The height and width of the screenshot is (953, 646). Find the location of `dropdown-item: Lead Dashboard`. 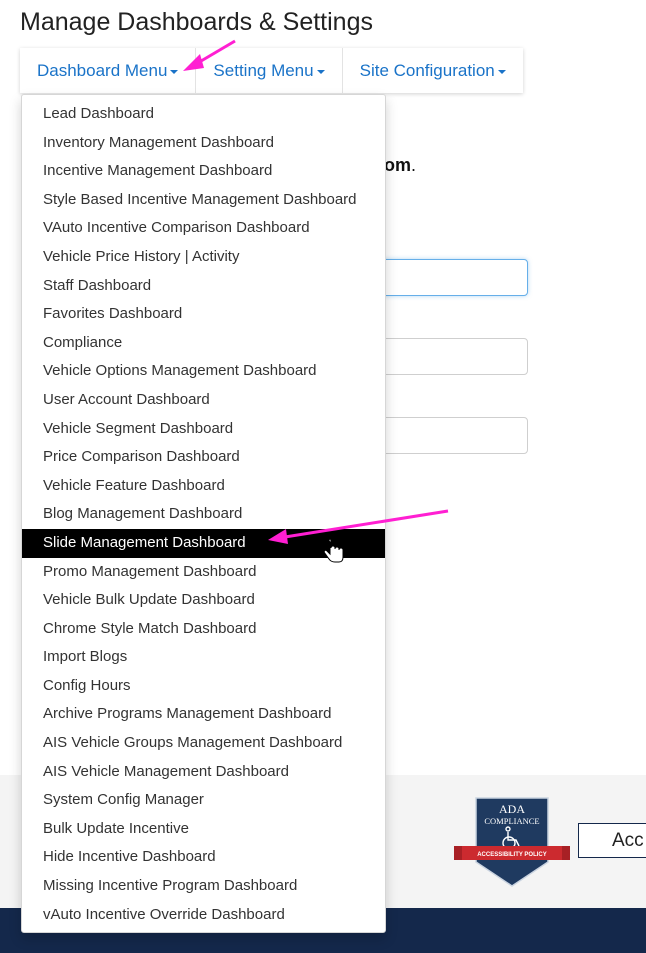

dropdown-item: Lead Dashboard is located at coordinates (203, 114).